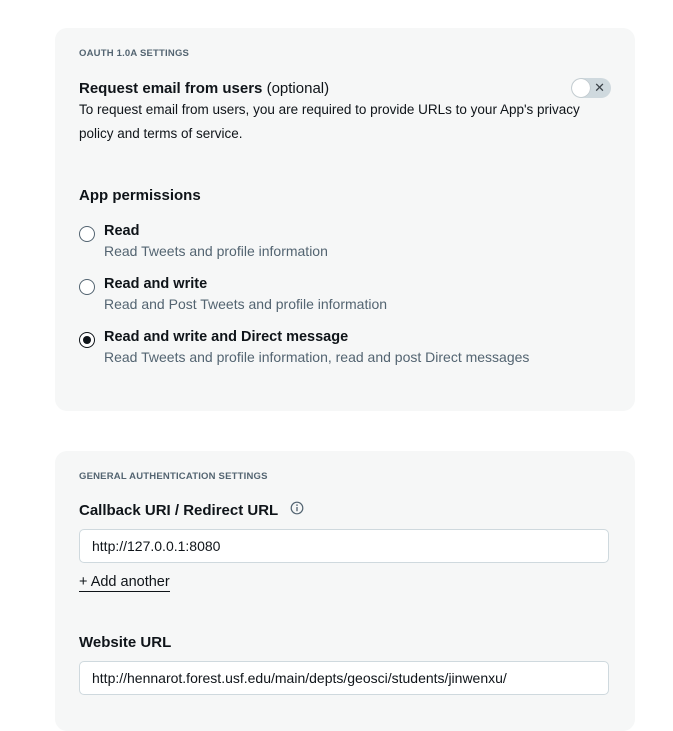 This screenshot has width=673, height=731. What do you see at coordinates (344, 678) in the screenshot?
I see `website-url-input` at bounding box center [344, 678].